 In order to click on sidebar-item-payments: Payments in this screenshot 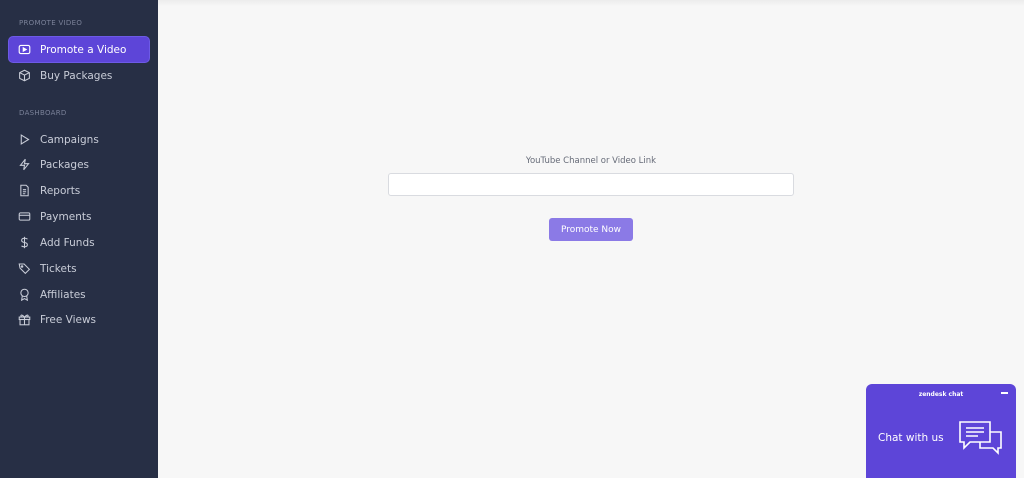, I will do `click(79, 216)`.